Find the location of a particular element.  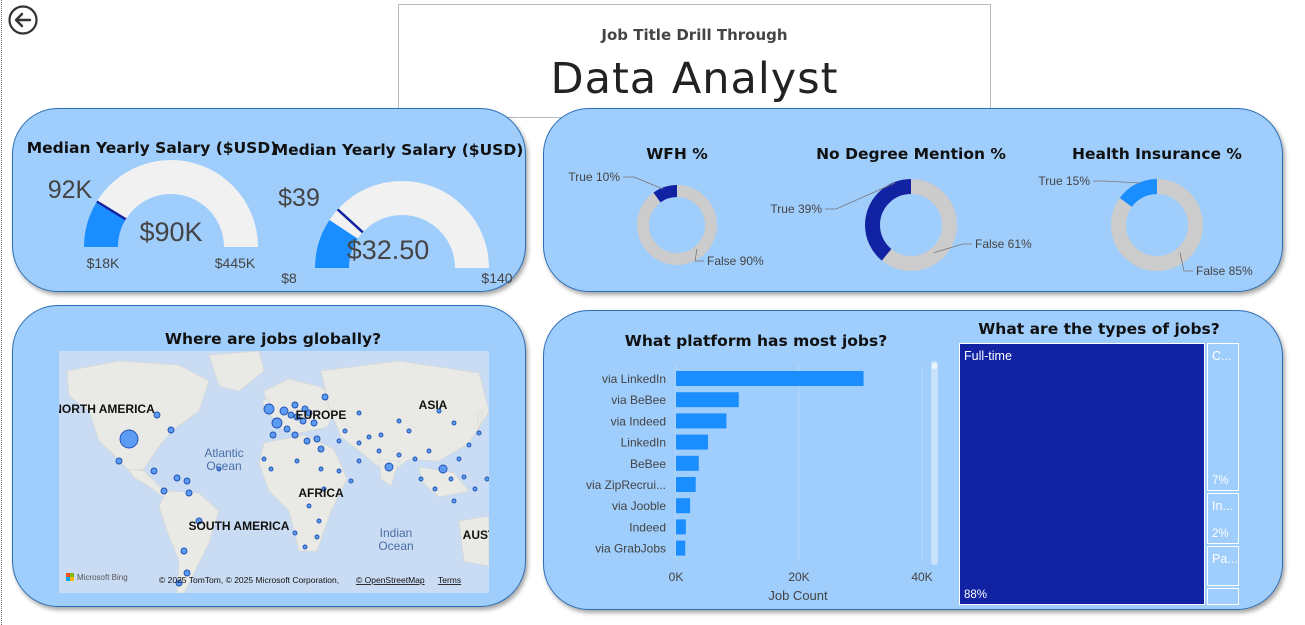

donut-2: No Degree Mention % True 39% False 61% is located at coordinates (901, 208).